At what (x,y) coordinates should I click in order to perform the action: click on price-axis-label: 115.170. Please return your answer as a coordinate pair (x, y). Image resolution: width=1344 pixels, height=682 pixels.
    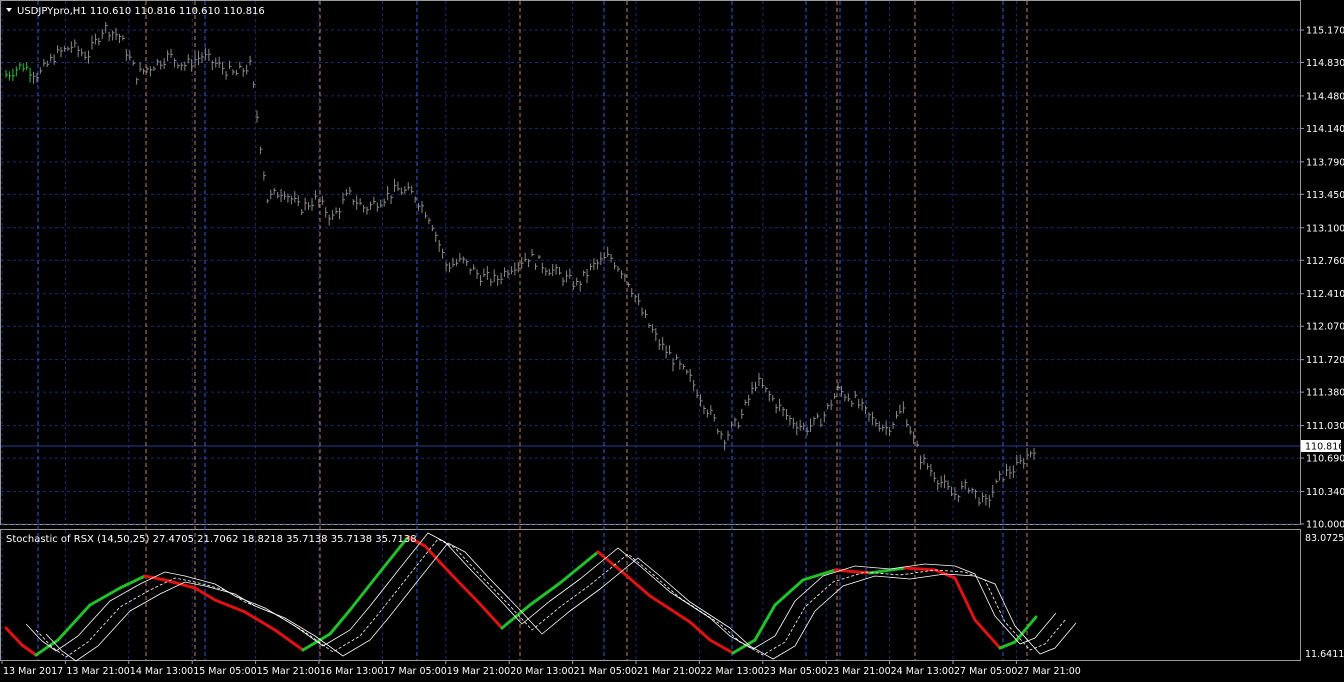
    Looking at the image, I should click on (1325, 31).